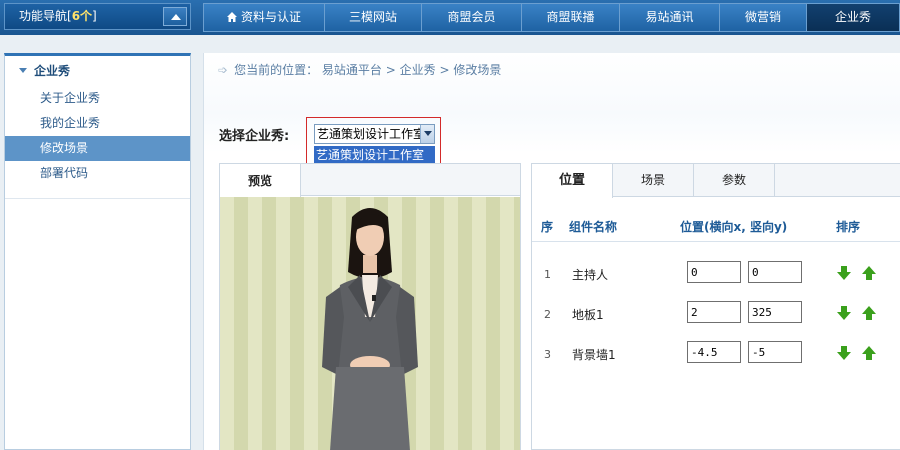 This screenshot has width=900, height=450. I want to click on tab-label: 商盟会员, so click(471, 17).